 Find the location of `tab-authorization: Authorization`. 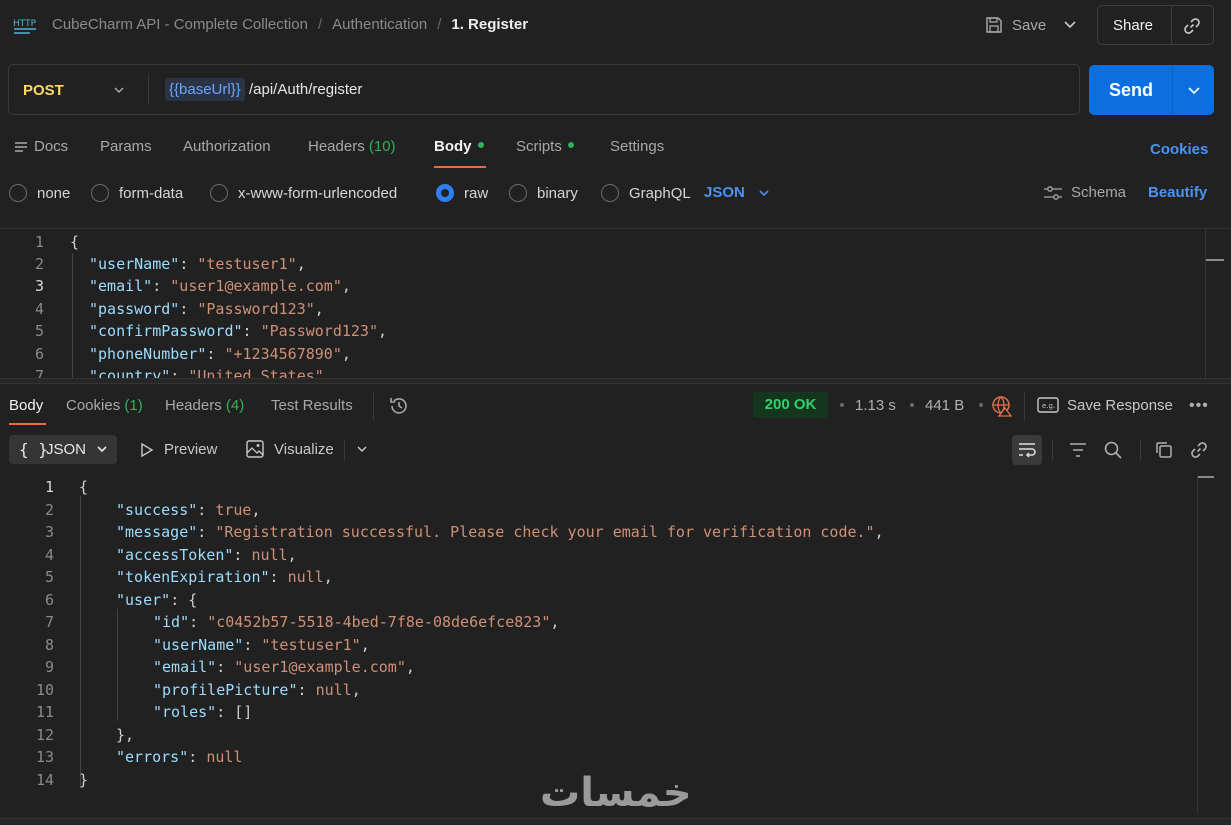

tab-authorization: Authorization is located at coordinates (227, 146).